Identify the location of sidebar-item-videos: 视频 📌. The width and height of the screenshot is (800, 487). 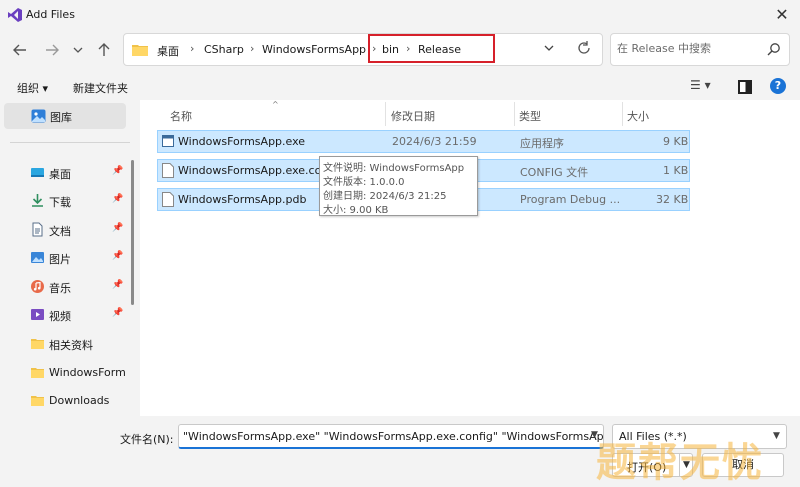
(80, 315).